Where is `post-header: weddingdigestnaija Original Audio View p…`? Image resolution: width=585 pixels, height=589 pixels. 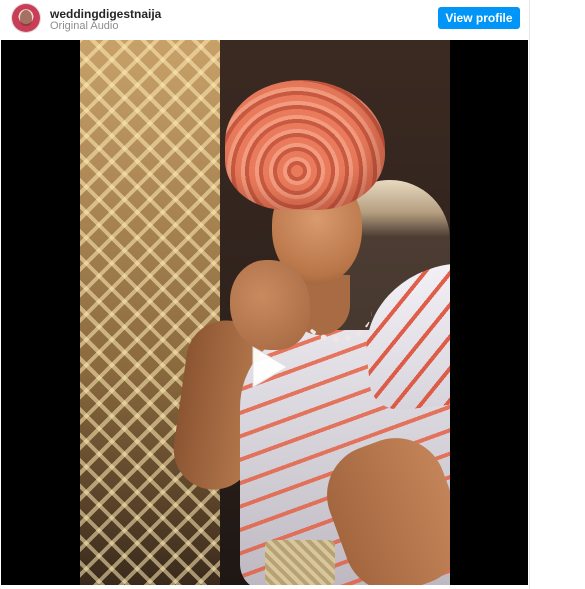 post-header: weddingdigestnaija Original Audio View p… is located at coordinates (264, 20).